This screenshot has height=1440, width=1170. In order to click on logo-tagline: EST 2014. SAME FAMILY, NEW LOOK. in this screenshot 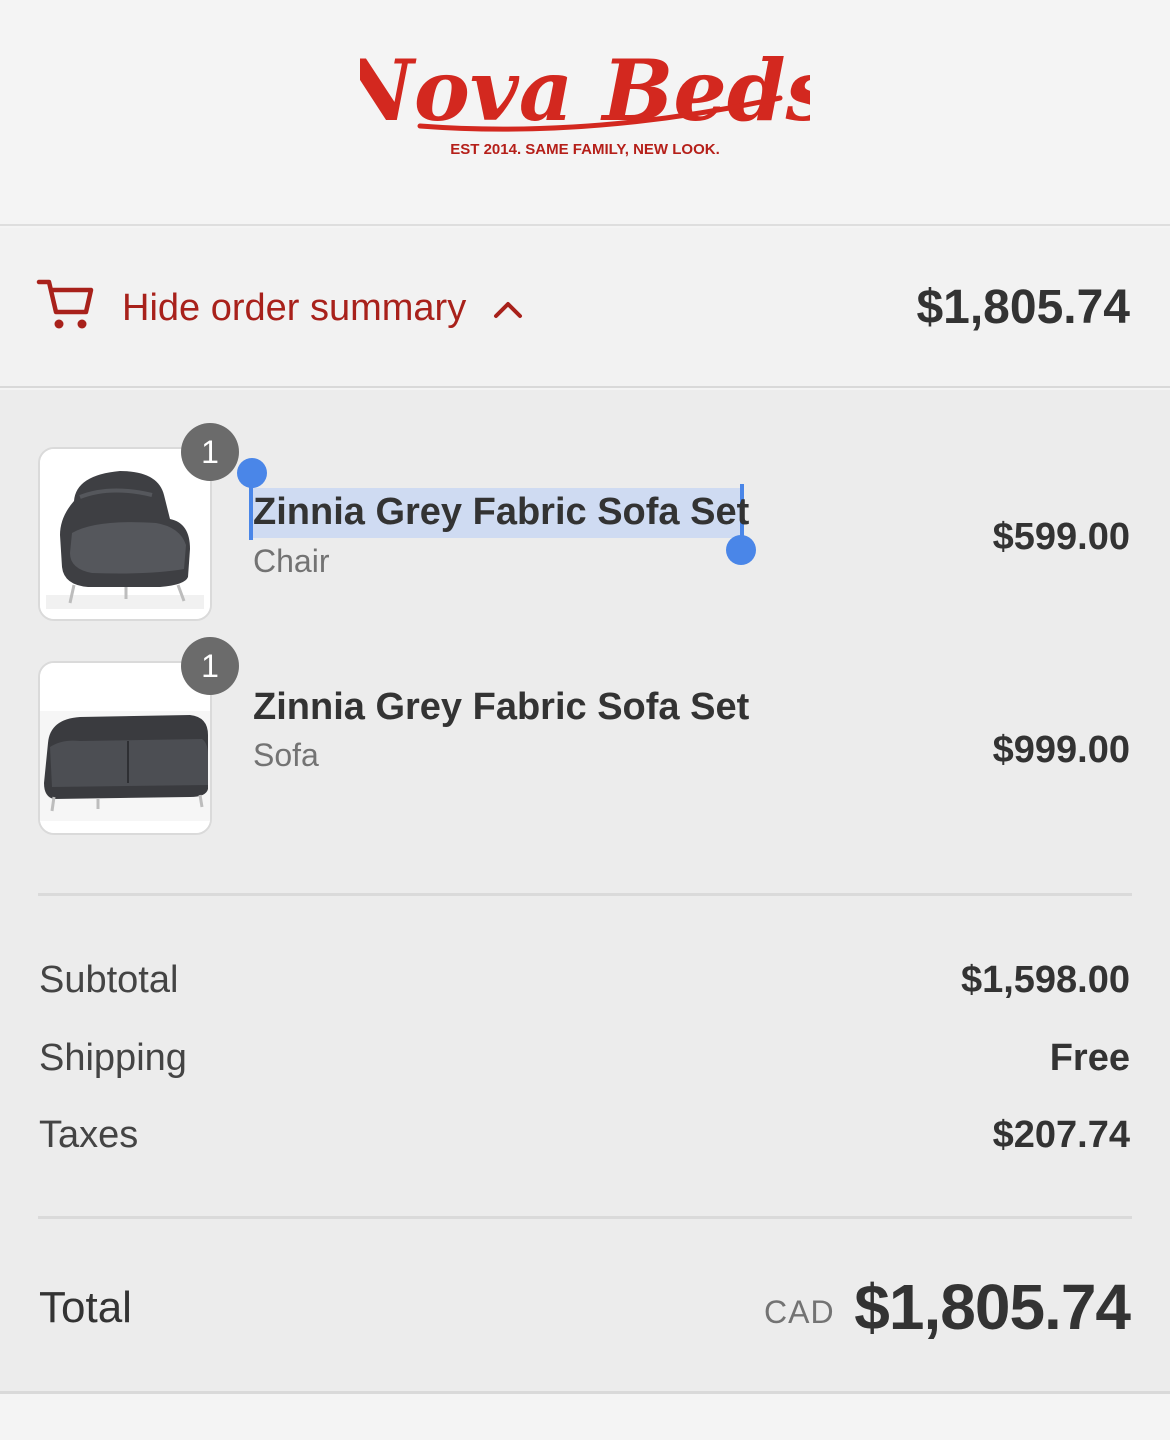, I will do `click(585, 149)`.